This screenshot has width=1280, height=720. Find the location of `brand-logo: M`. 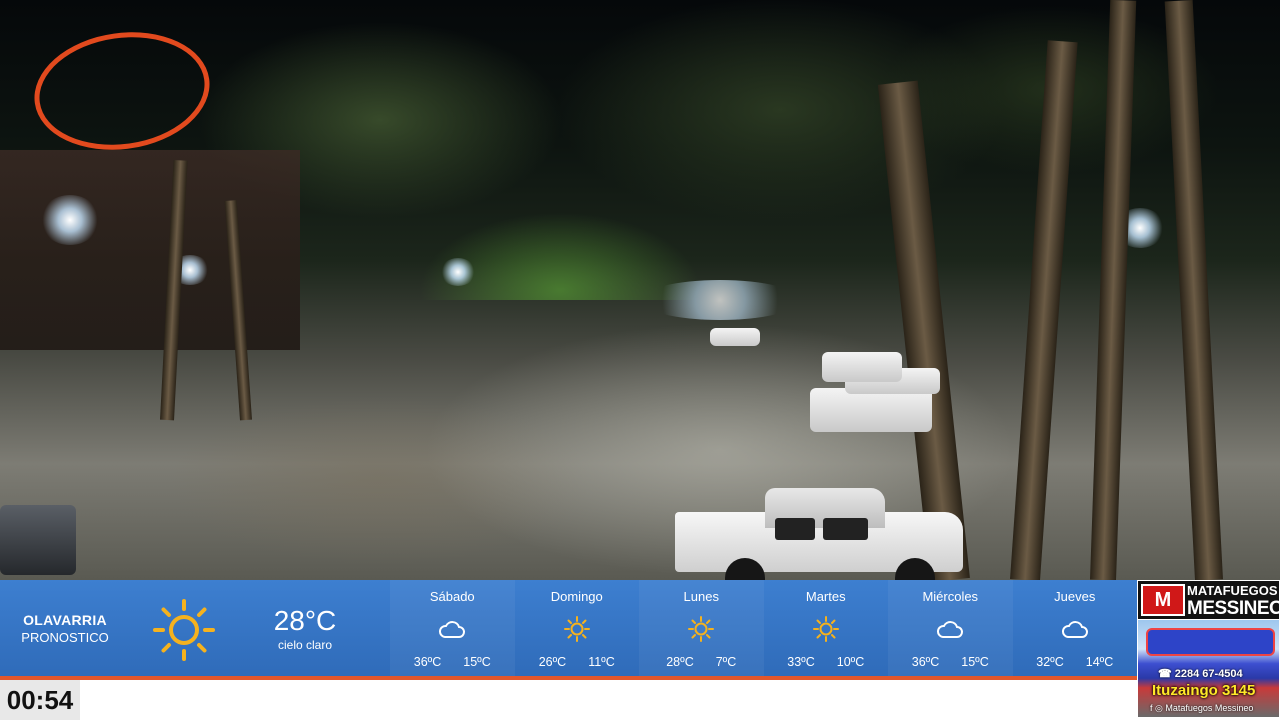

brand-logo: M is located at coordinates (1163, 600).